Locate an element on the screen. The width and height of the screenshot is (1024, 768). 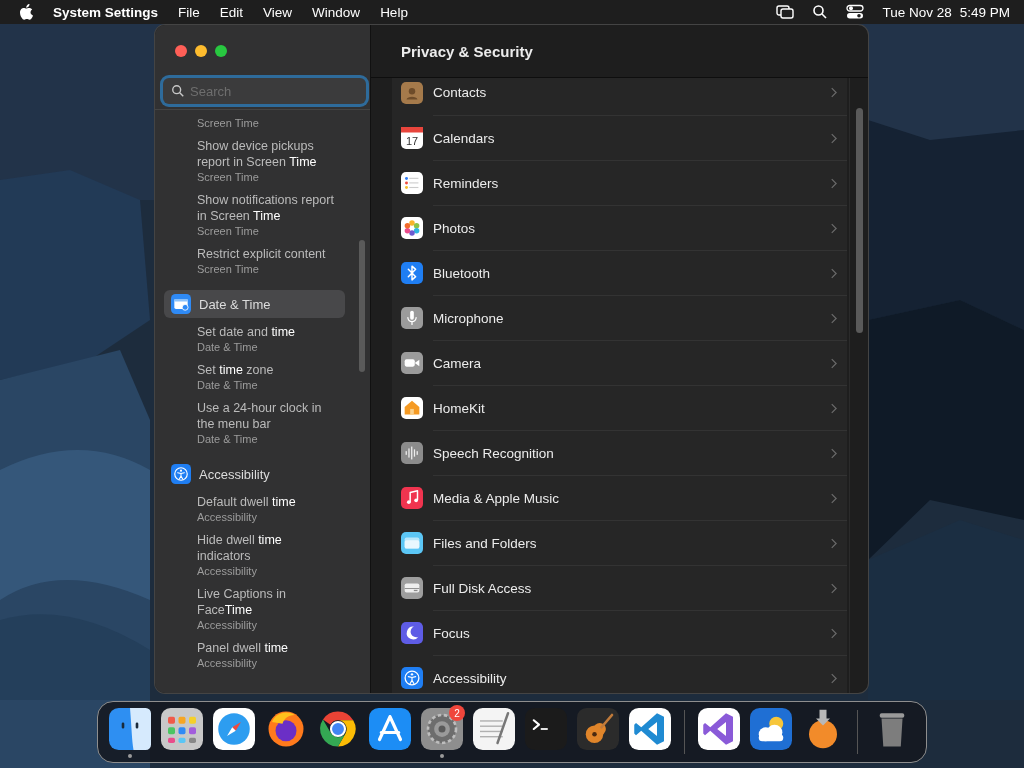
privacy-item: Focus is located at coordinates (451, 633).